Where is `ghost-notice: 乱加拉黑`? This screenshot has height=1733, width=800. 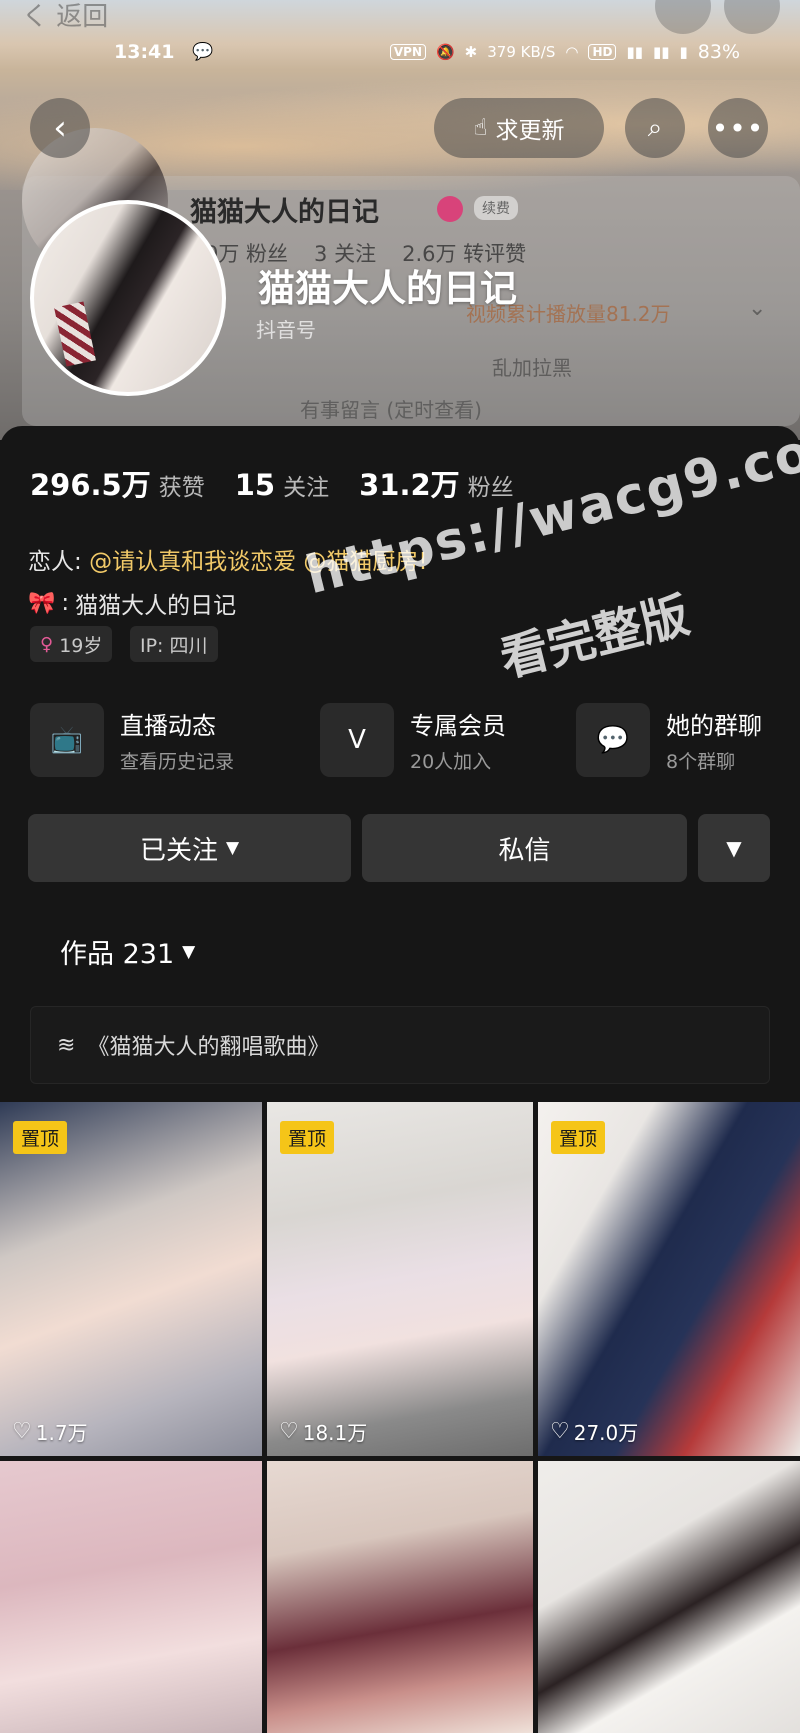
ghost-notice: 乱加拉黑 is located at coordinates (532, 368).